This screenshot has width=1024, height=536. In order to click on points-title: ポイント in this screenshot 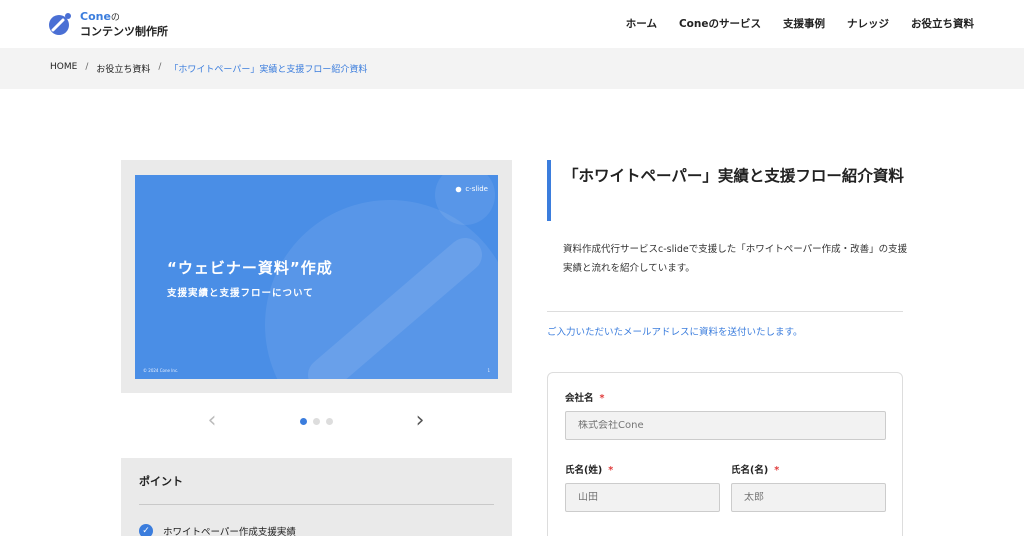, I will do `click(161, 481)`.